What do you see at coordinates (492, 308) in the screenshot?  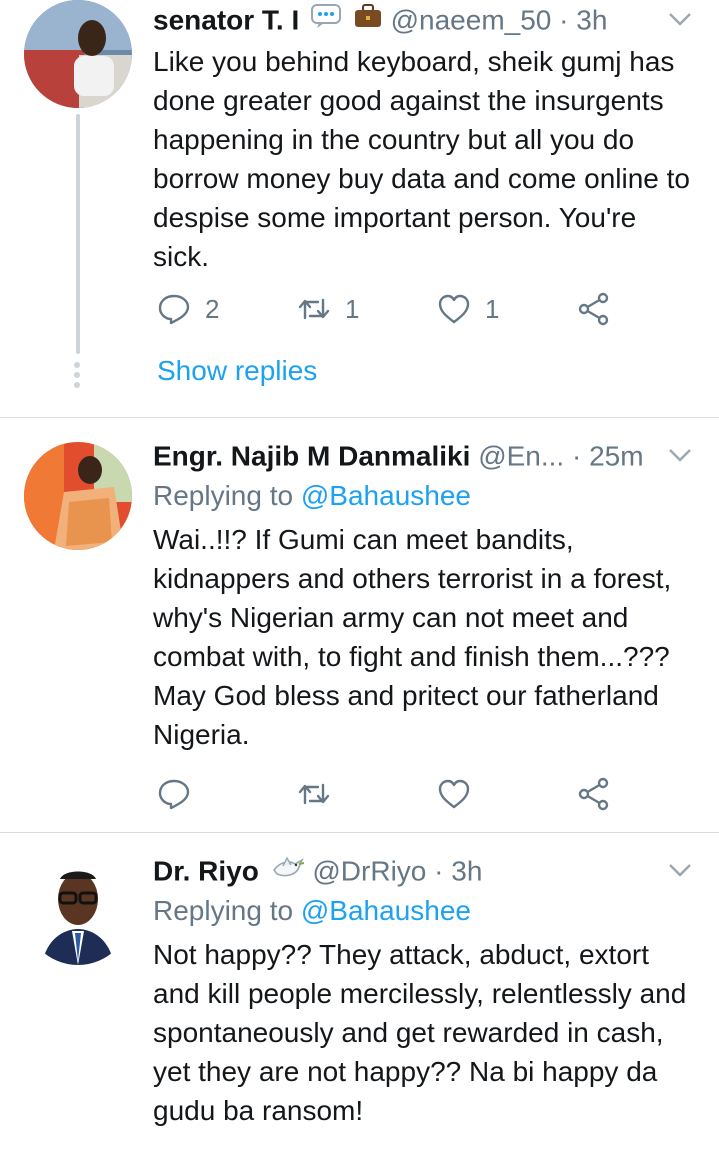 I see `like-count: 1` at bounding box center [492, 308].